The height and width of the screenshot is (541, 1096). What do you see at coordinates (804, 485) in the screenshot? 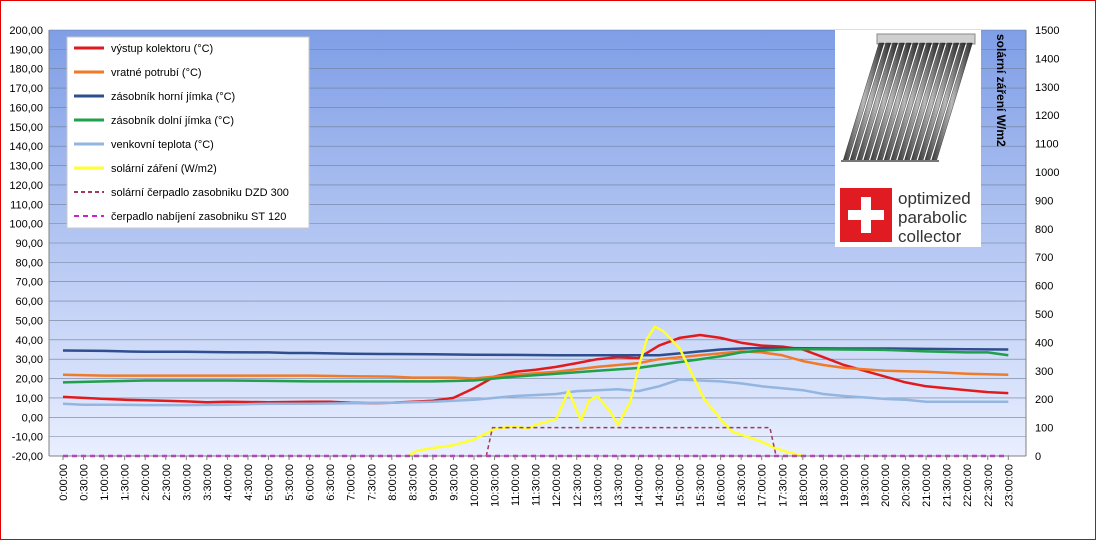
I see `x-tick-label: 18:00:00` at bounding box center [804, 485].